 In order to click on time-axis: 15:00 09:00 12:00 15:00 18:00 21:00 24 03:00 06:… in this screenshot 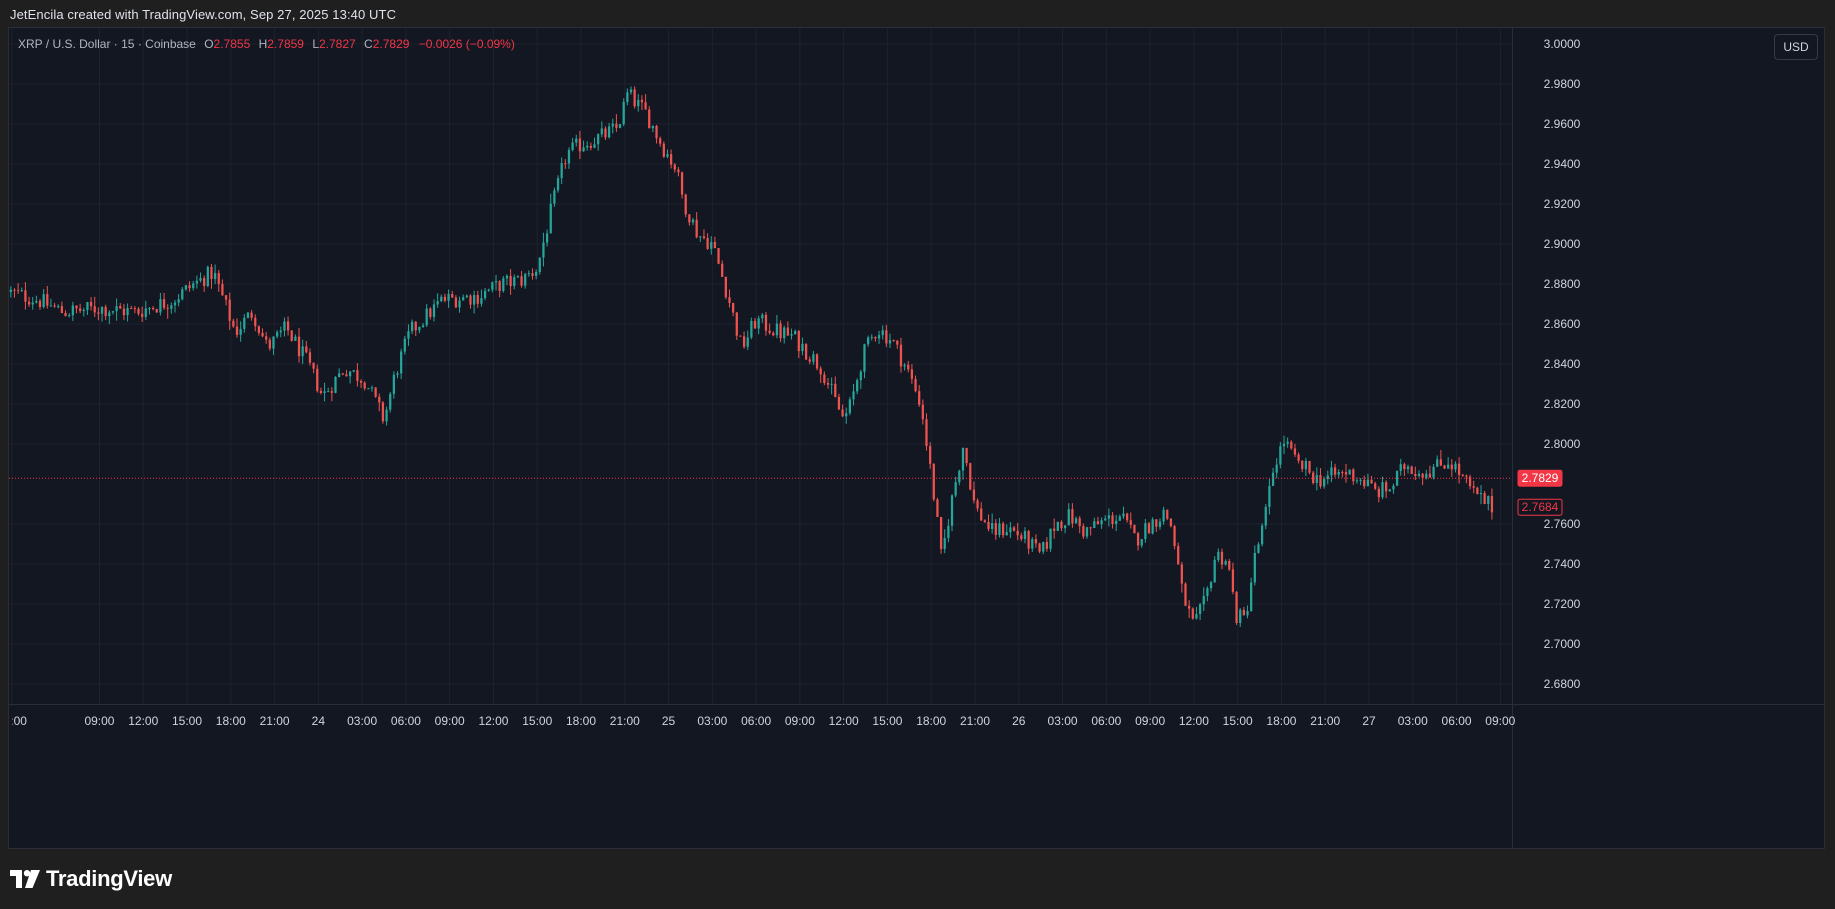, I will do `click(762, 721)`.